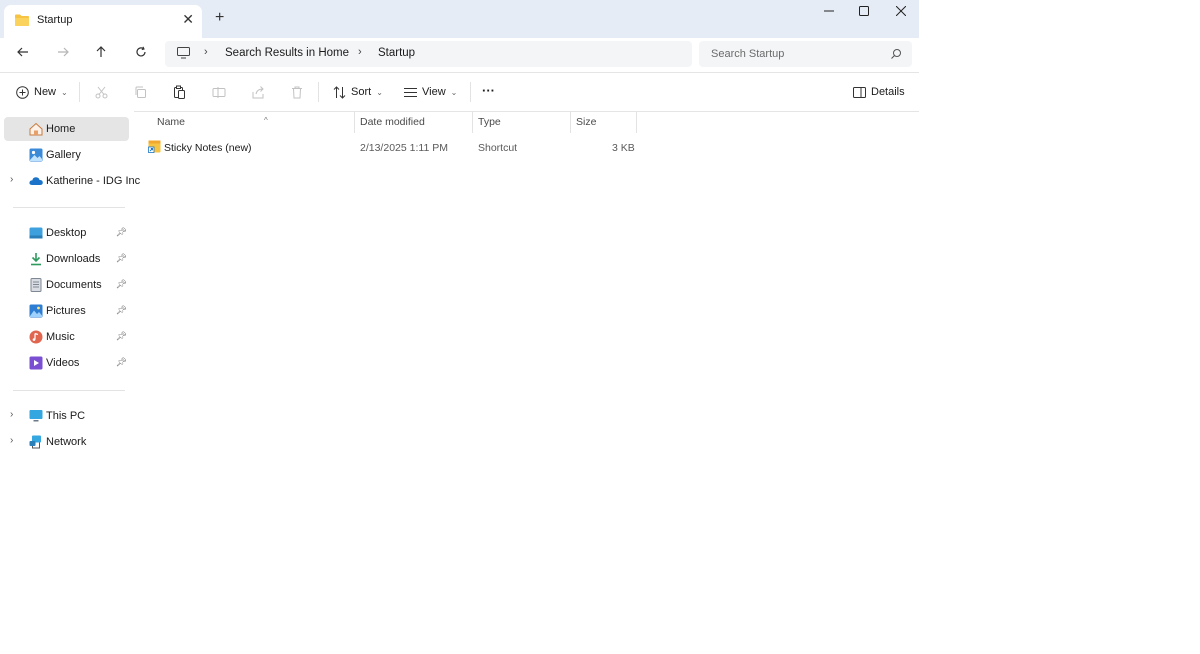  Describe the element at coordinates (55, 20) in the screenshot. I see `tab-title: Startup` at that location.